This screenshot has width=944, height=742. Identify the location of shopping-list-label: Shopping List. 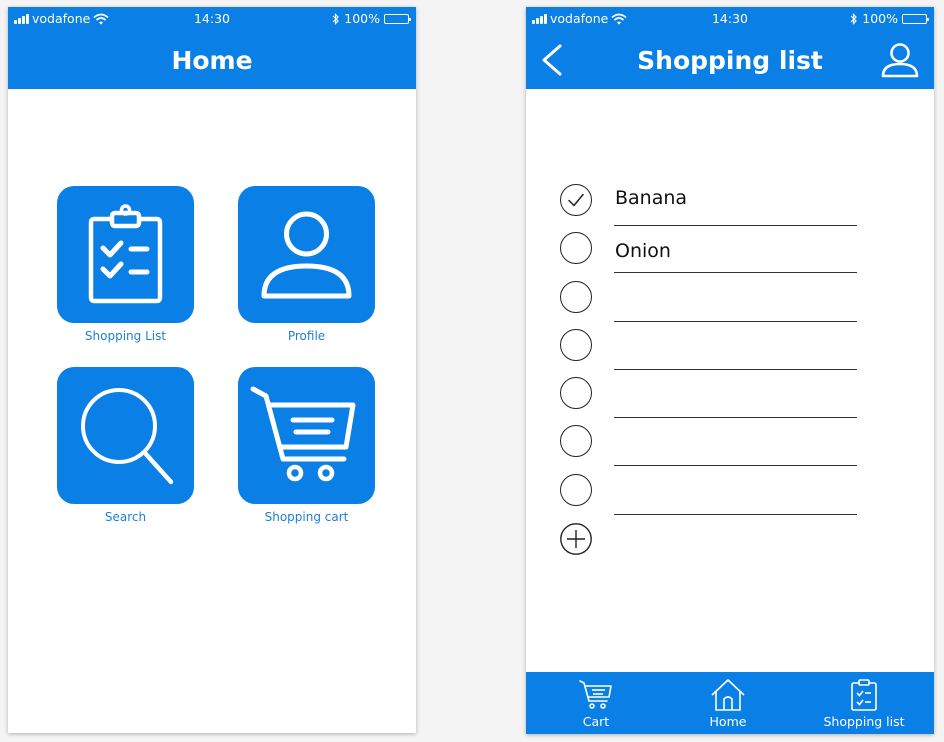
(125, 336).